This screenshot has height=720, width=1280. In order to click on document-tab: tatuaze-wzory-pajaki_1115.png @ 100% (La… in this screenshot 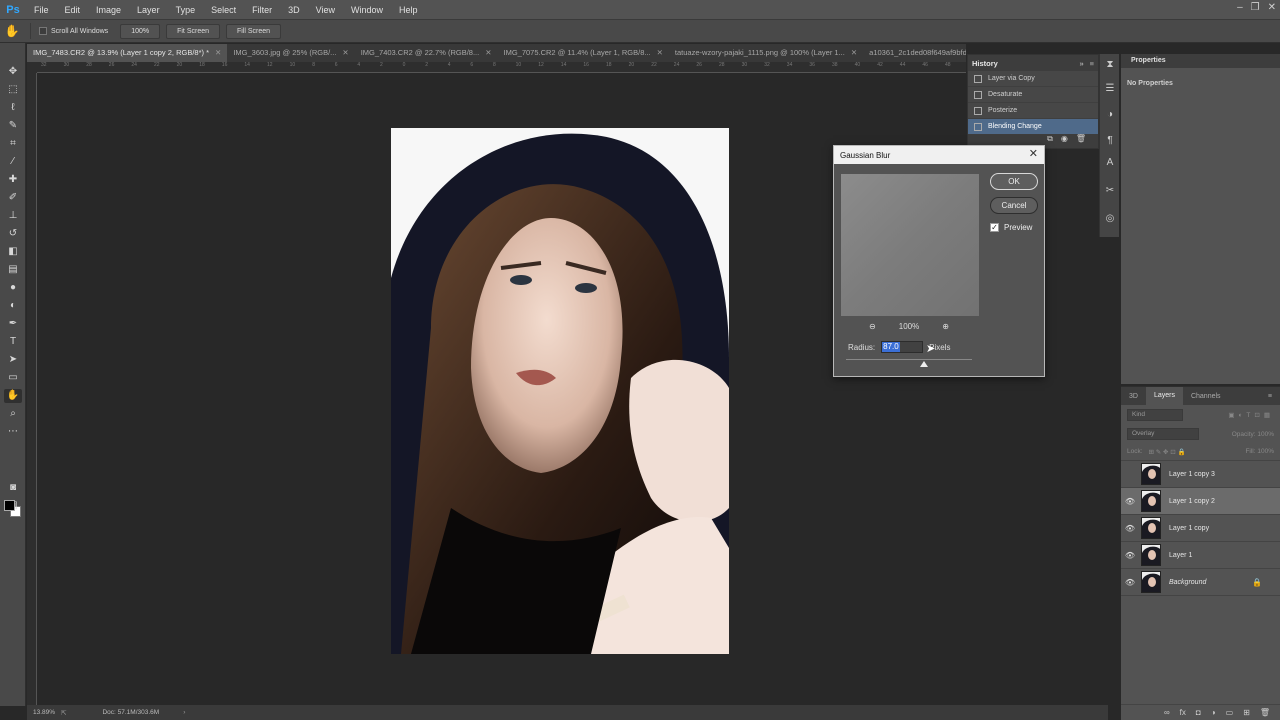, I will do `click(766, 53)`.